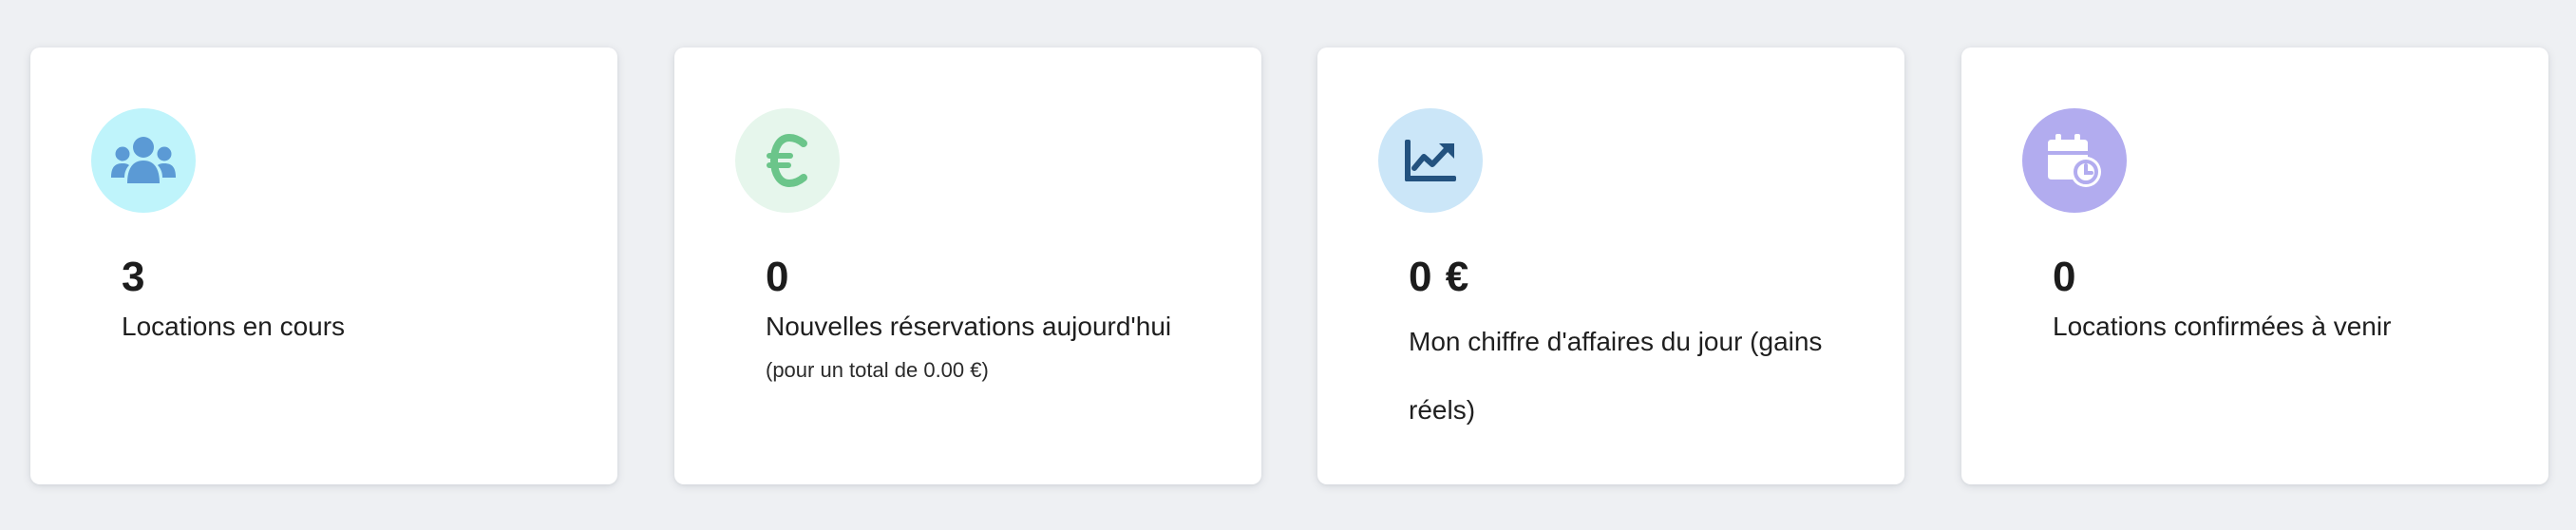 Image resolution: width=2576 pixels, height=530 pixels. What do you see at coordinates (134, 277) in the screenshot?
I see `current-rentals-value: 3` at bounding box center [134, 277].